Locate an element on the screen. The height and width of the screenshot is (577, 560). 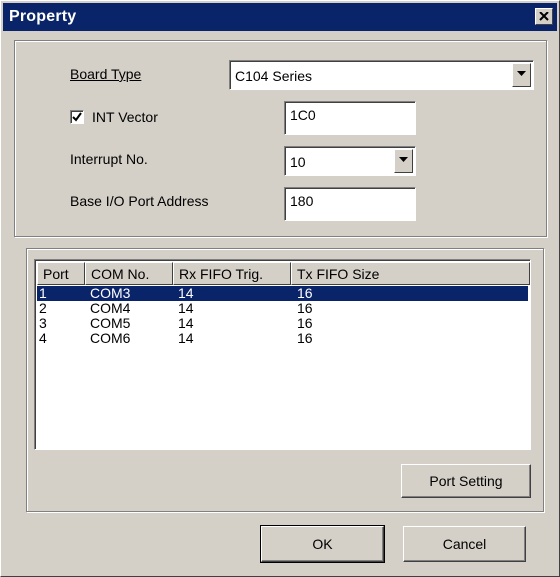
cell-port: 2 is located at coordinates (43, 308).